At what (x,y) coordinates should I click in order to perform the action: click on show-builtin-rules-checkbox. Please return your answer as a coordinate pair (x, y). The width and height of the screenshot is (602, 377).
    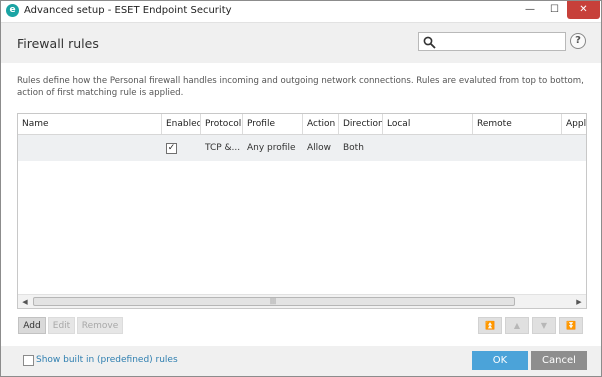
    Looking at the image, I should click on (28, 360).